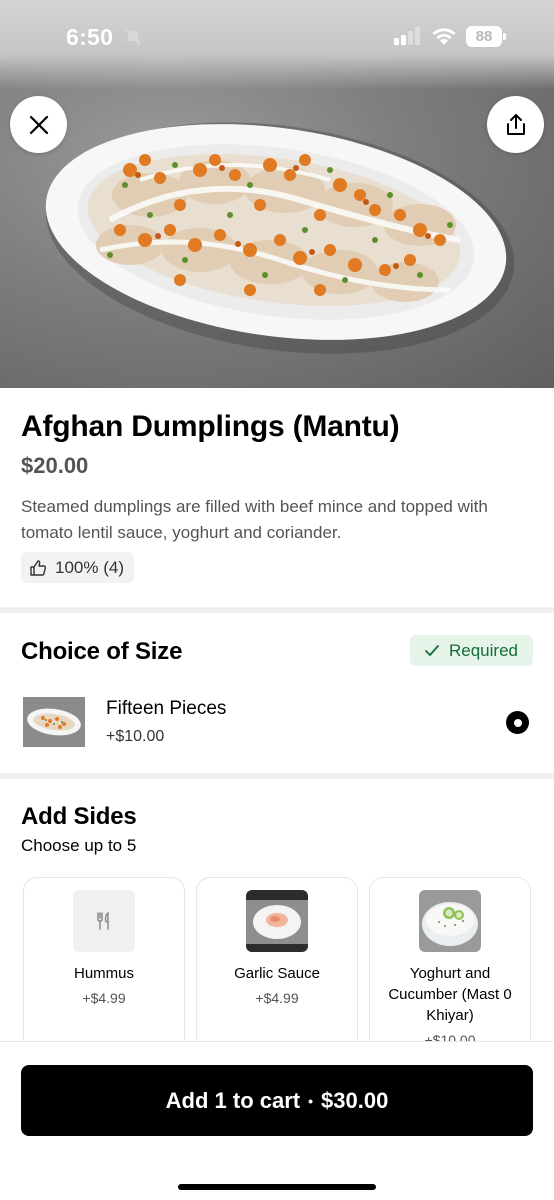 The image size is (554, 1200). What do you see at coordinates (277, 973) in the screenshot?
I see `side-name: Garlic Sauce` at bounding box center [277, 973].